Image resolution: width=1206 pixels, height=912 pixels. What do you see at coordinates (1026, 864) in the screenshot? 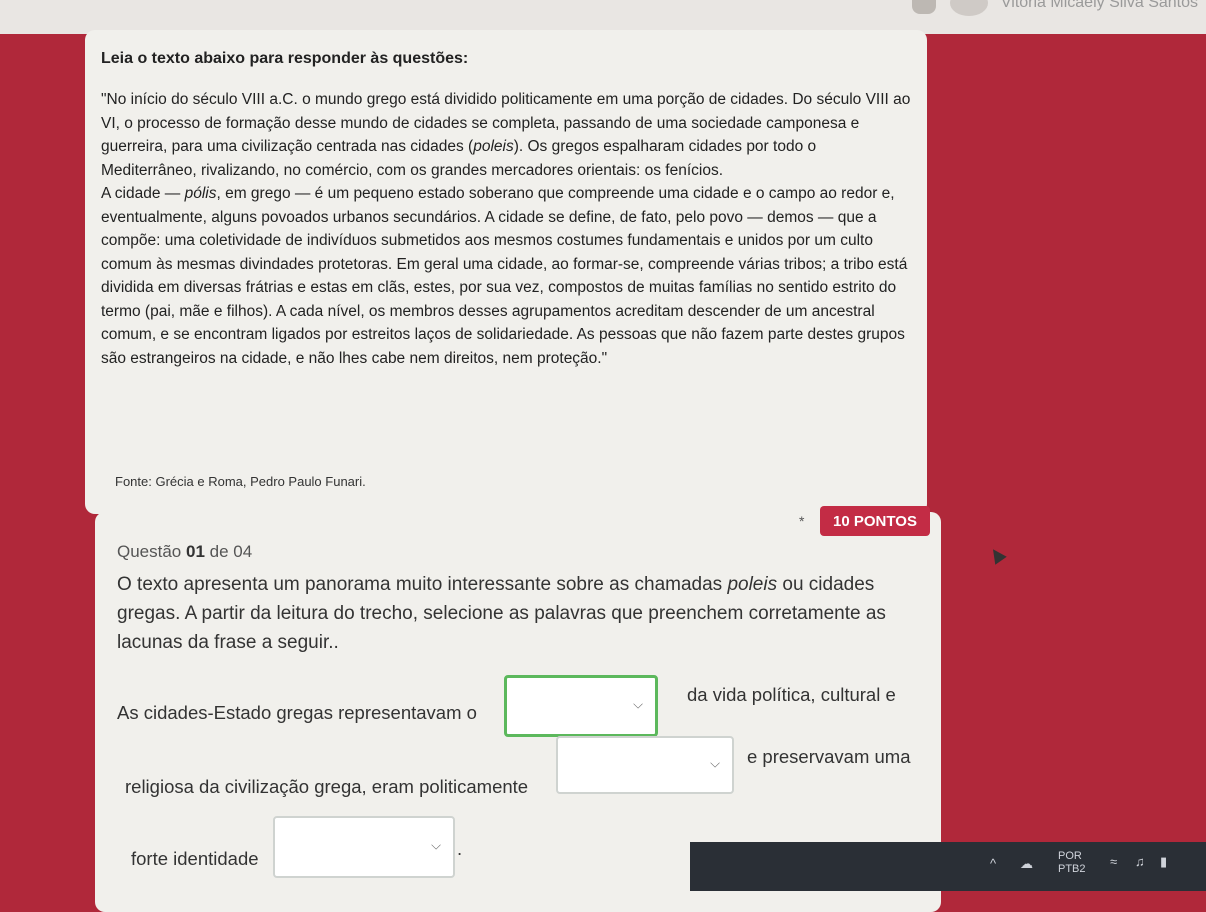
I see `cloud-icon: ☁` at bounding box center [1026, 864].